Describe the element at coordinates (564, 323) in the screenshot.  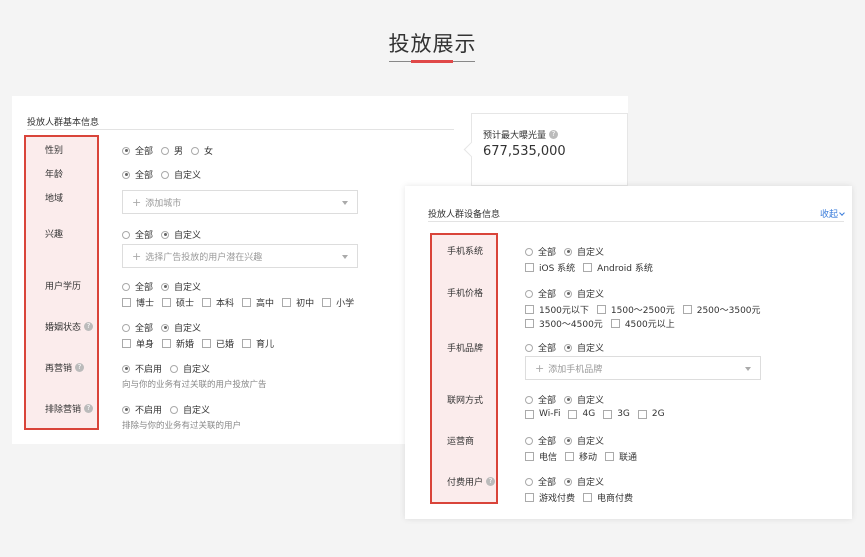
I see `price-3500-4500-checkbox: 3500～4500元` at that location.